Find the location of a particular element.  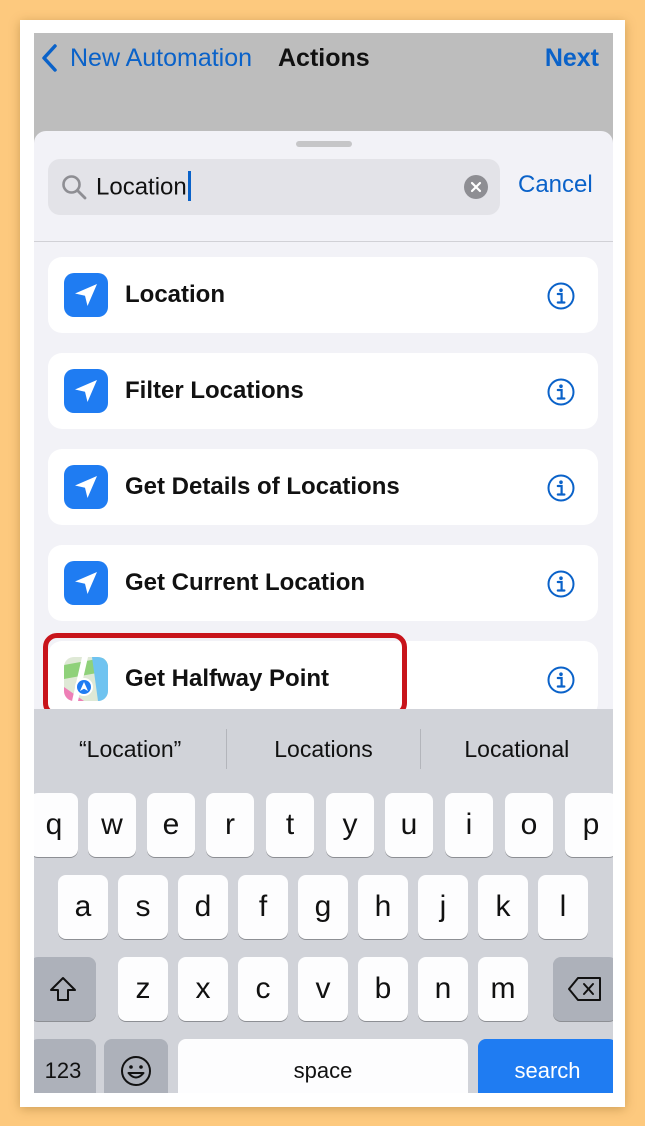

action-row-filter-locations: Filter Locations is located at coordinates (323, 391).